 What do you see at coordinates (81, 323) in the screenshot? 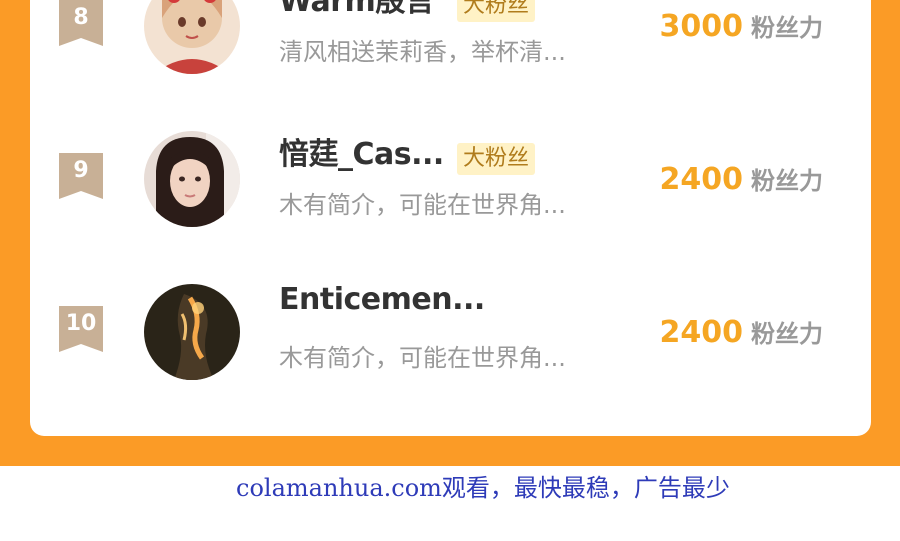
I see `rank-number: 10` at bounding box center [81, 323].